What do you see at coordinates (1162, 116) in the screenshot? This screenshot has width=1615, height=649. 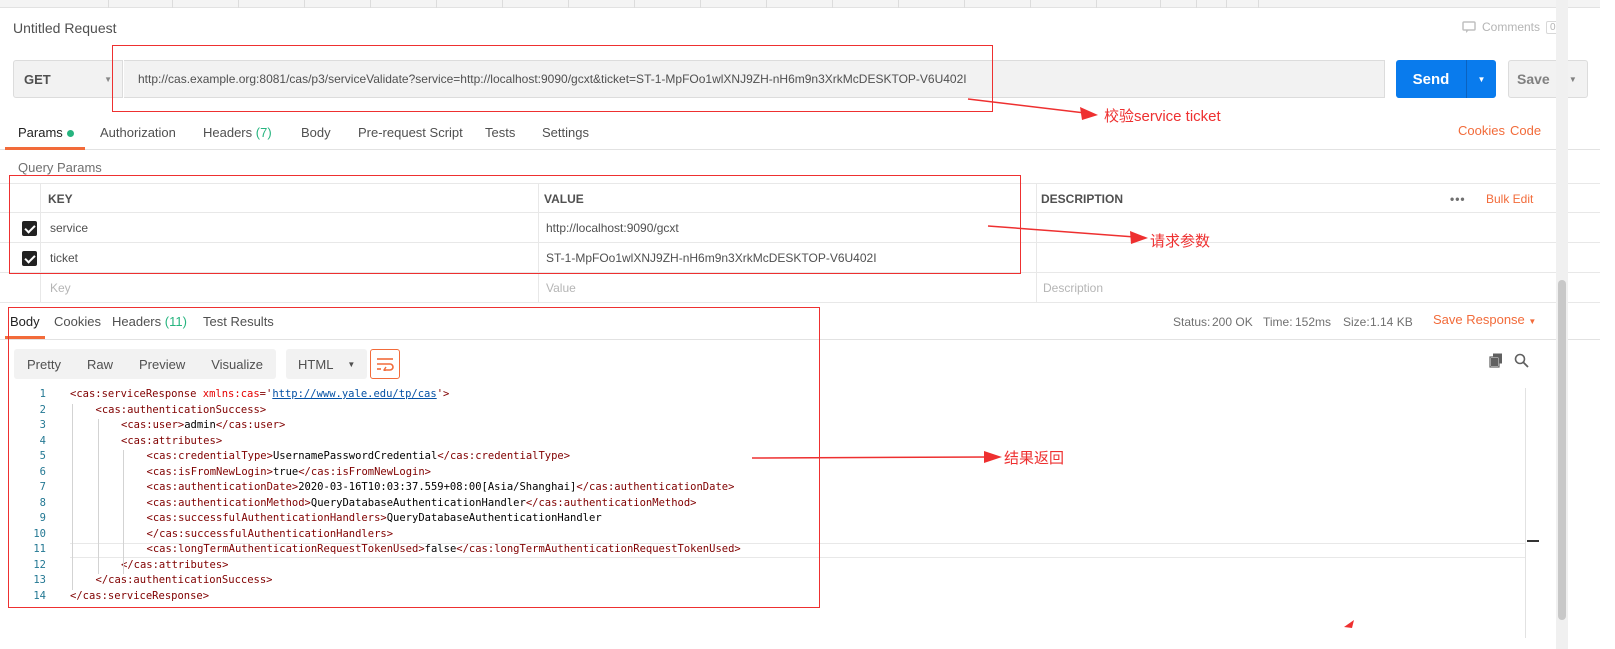 I see `annotation-verify-ticket: 校验service ticket` at bounding box center [1162, 116].